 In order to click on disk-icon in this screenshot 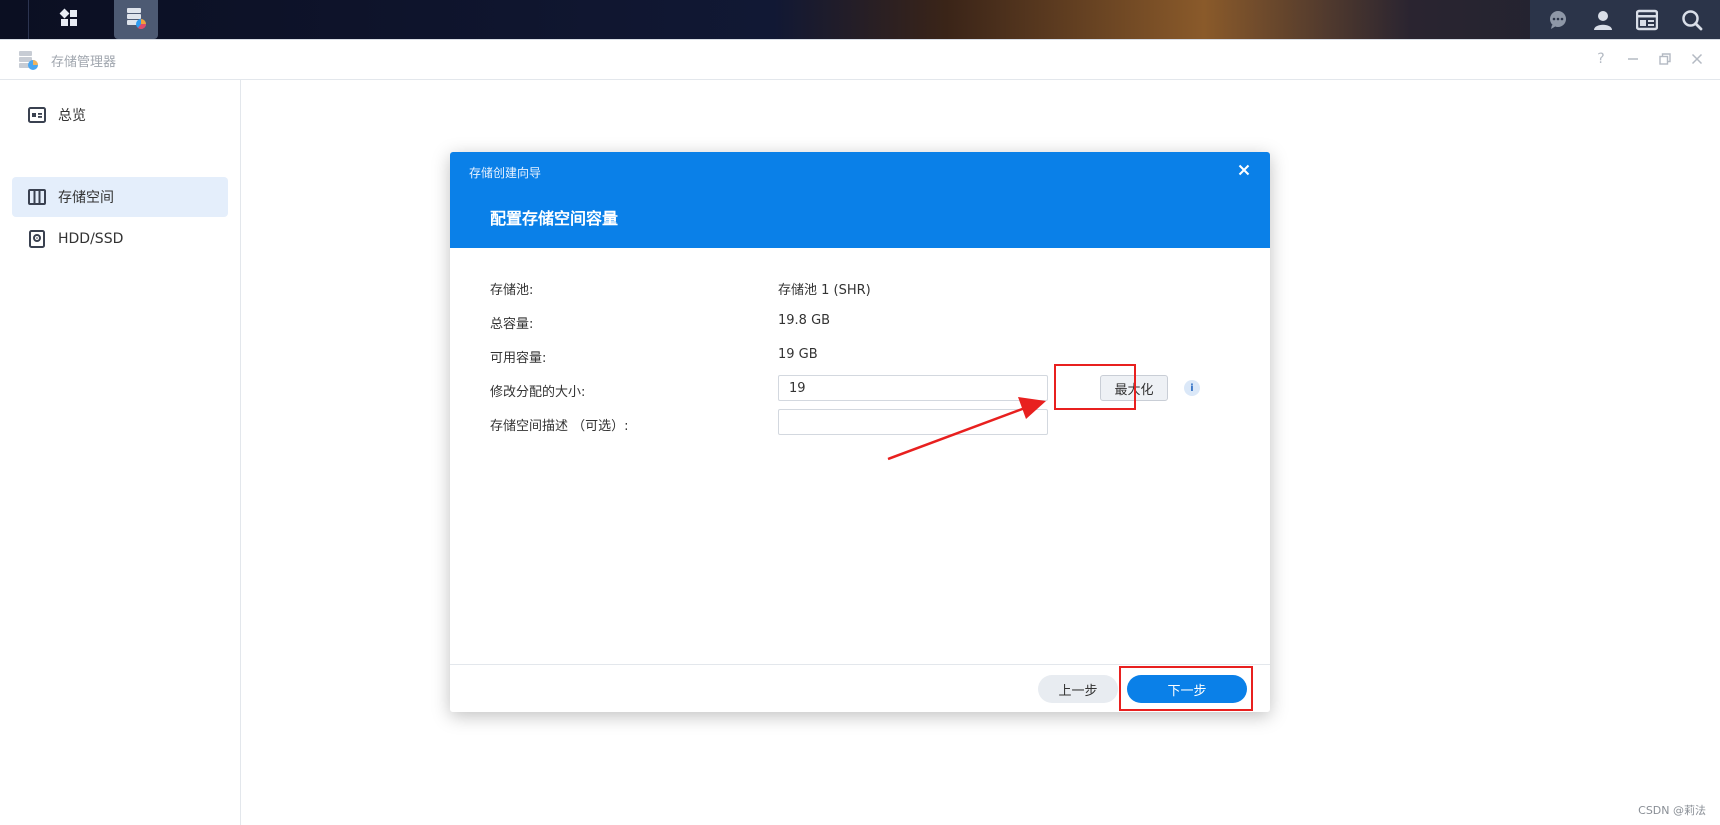, I will do `click(37, 239)`.